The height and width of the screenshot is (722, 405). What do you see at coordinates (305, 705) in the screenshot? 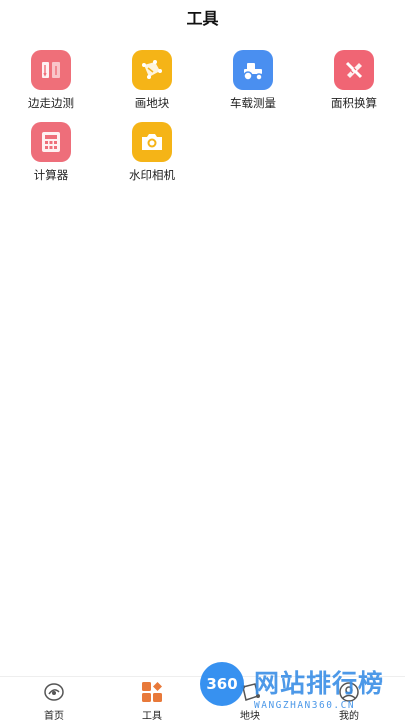
I see `watermark-subtext: WANGZHAN360.CN` at bounding box center [305, 705].